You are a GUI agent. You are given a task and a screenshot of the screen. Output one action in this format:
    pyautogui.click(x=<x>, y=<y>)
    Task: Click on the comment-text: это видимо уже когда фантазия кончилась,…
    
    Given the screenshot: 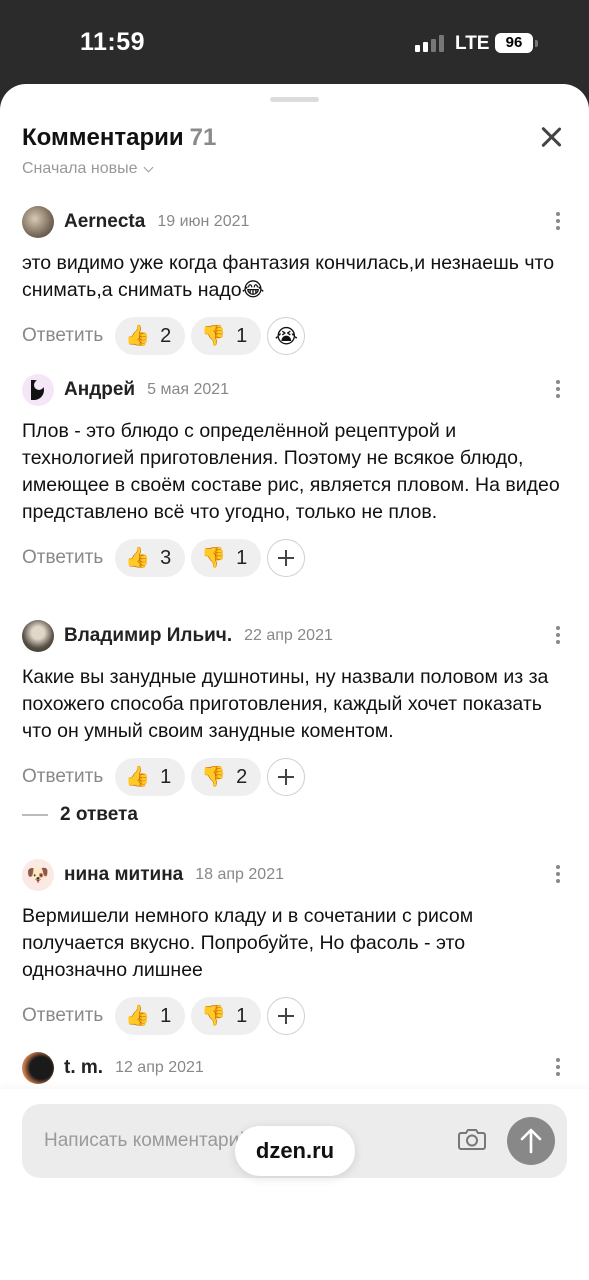 What is the action you would take?
    pyautogui.click(x=288, y=276)
    